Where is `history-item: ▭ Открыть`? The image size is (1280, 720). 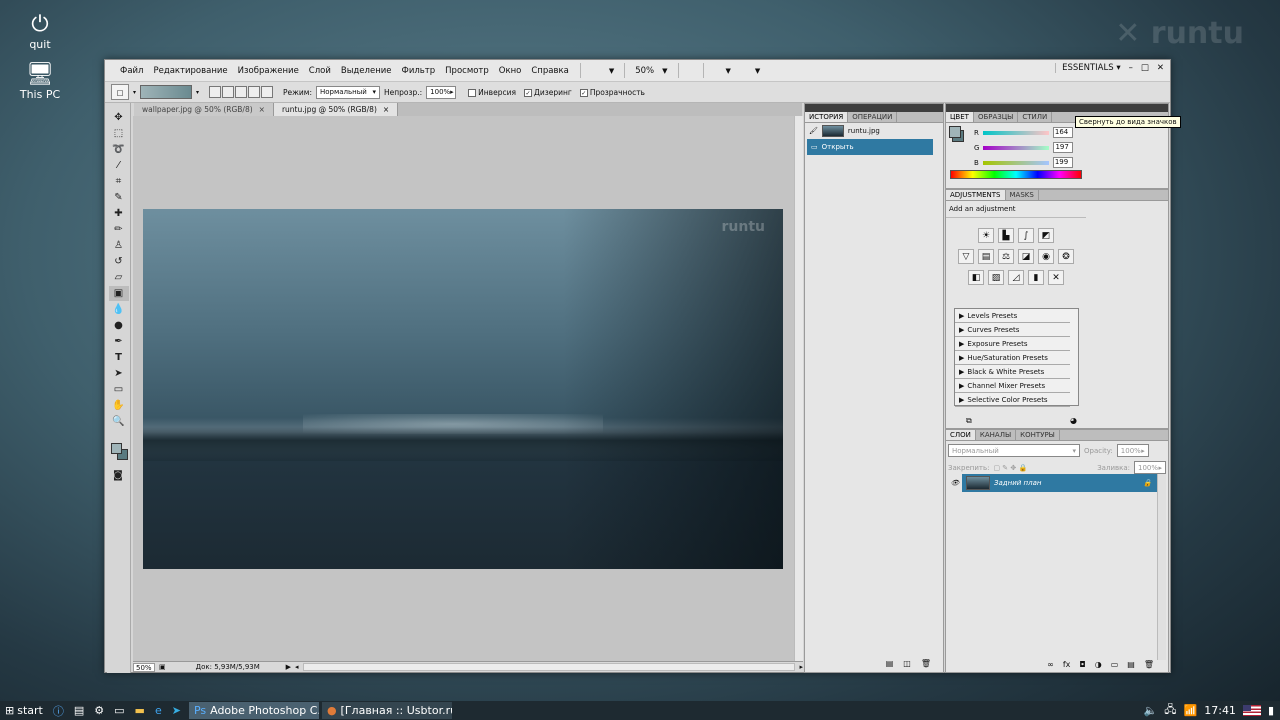
history-item: ▭ Открыть is located at coordinates (870, 147).